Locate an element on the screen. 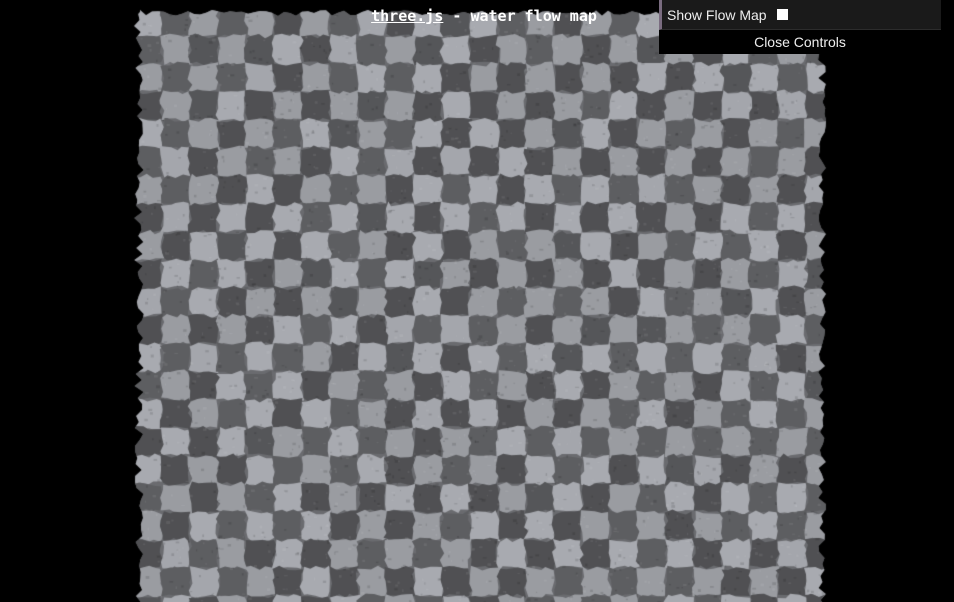 The image size is (954, 602). threejs-link: three.js is located at coordinates (407, 16).